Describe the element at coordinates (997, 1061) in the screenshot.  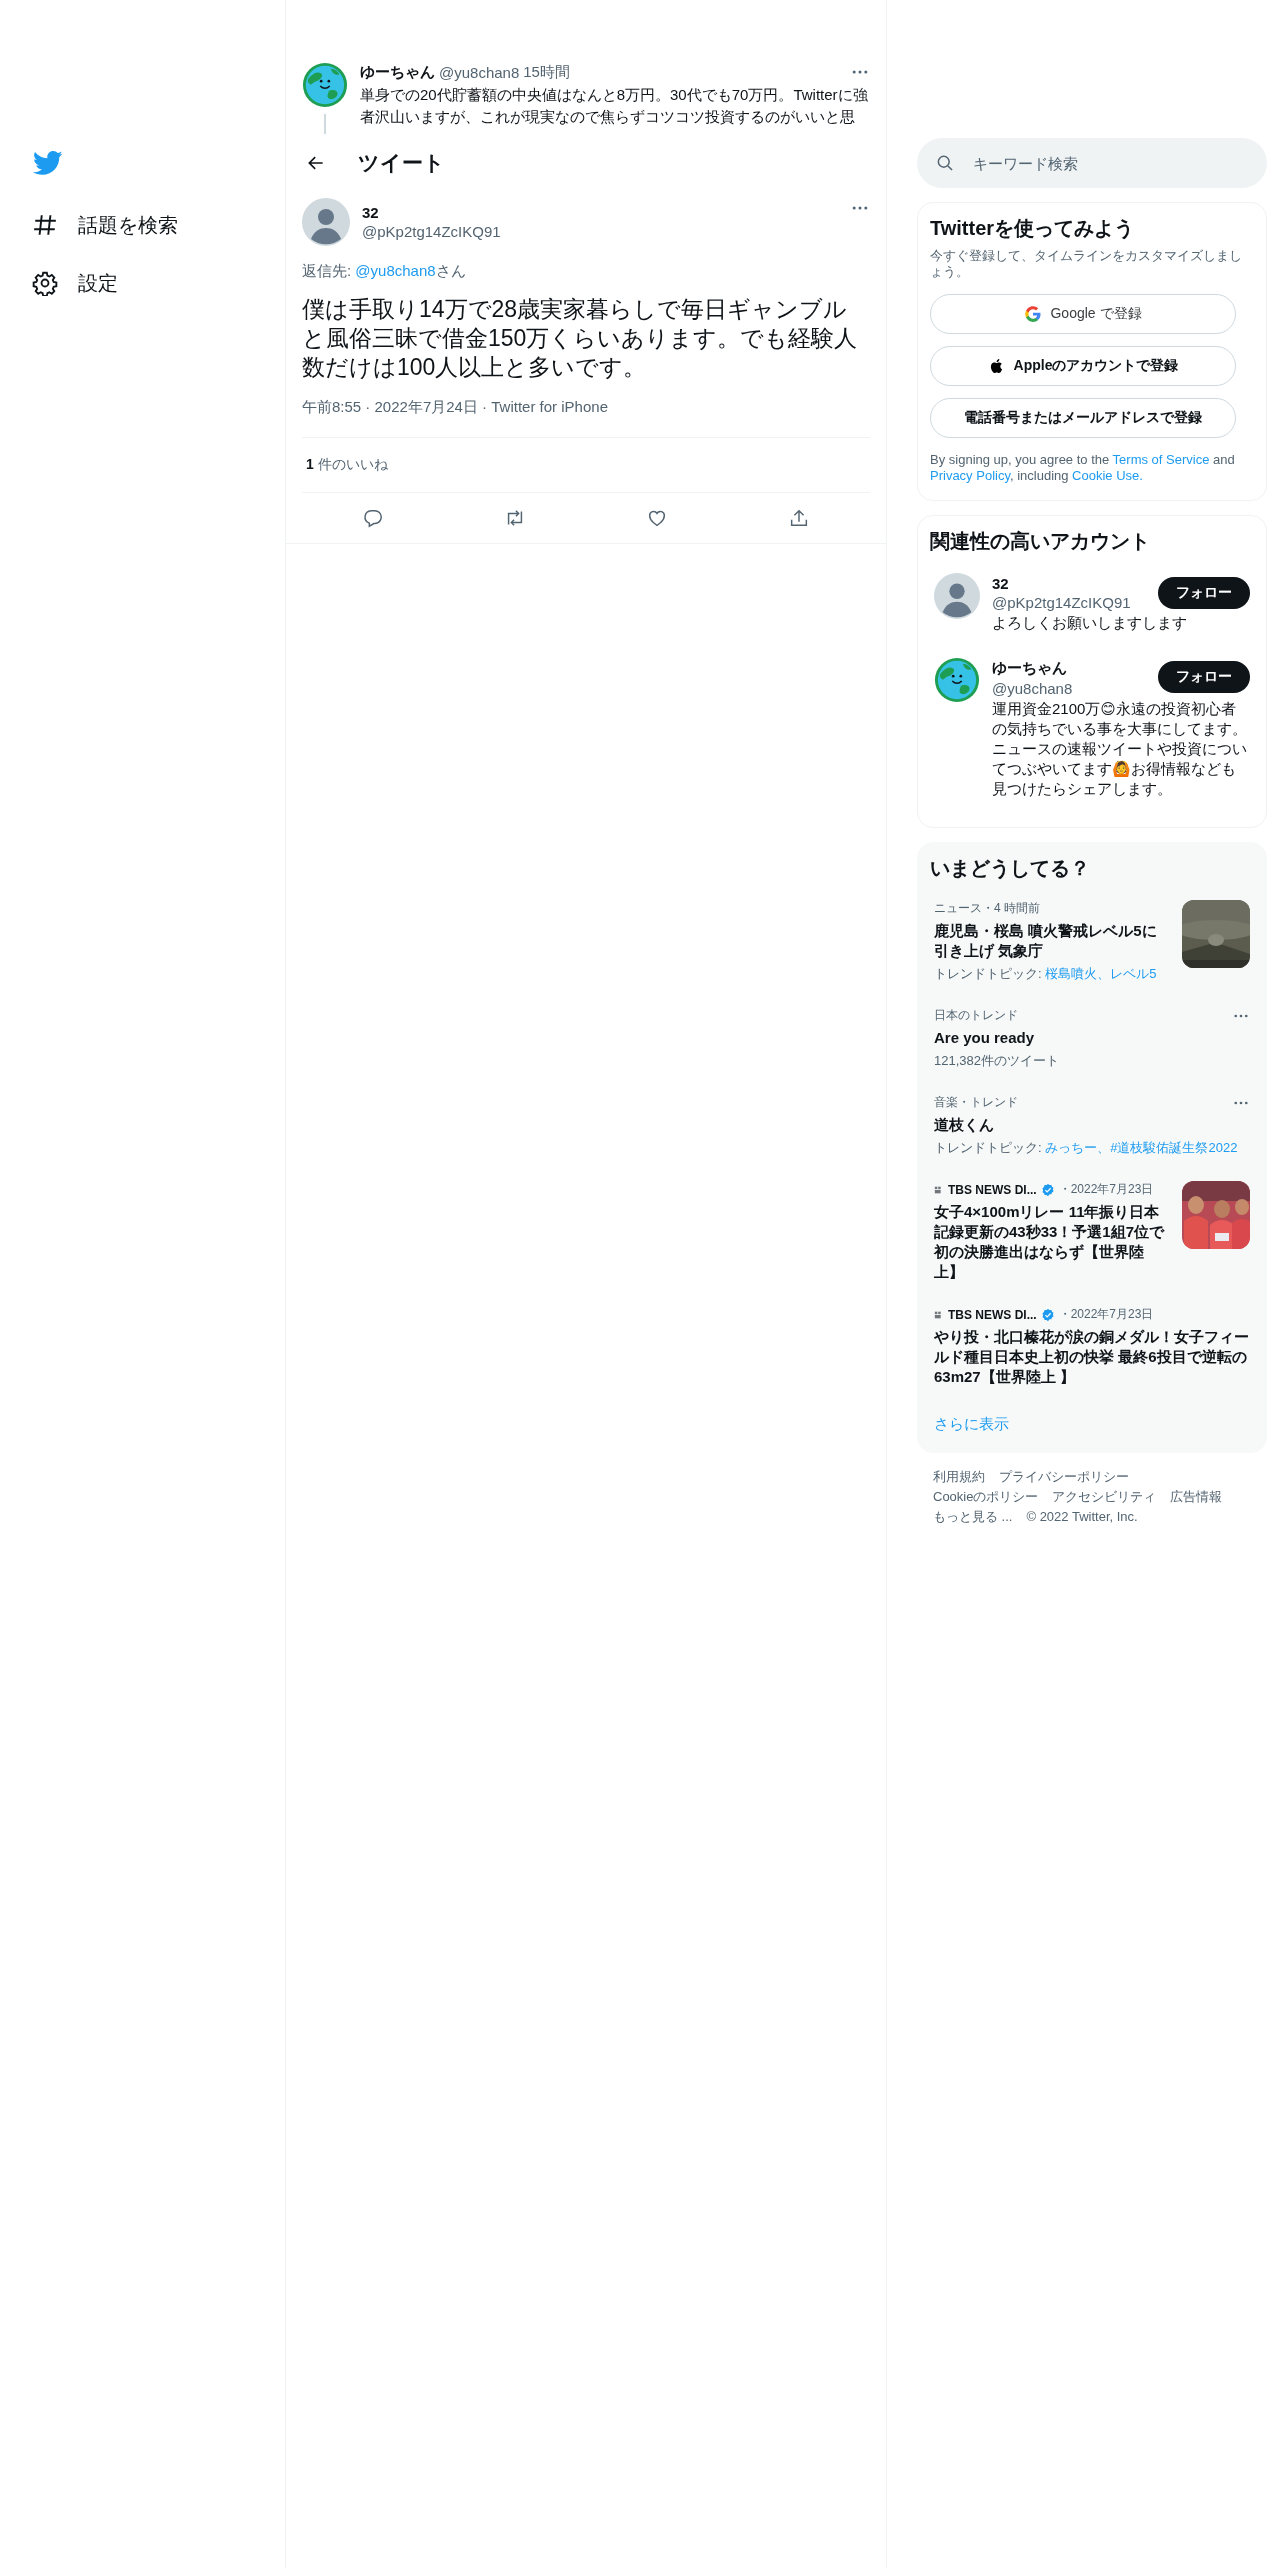
I see `tweet-count: 121,382件のツイート` at that location.